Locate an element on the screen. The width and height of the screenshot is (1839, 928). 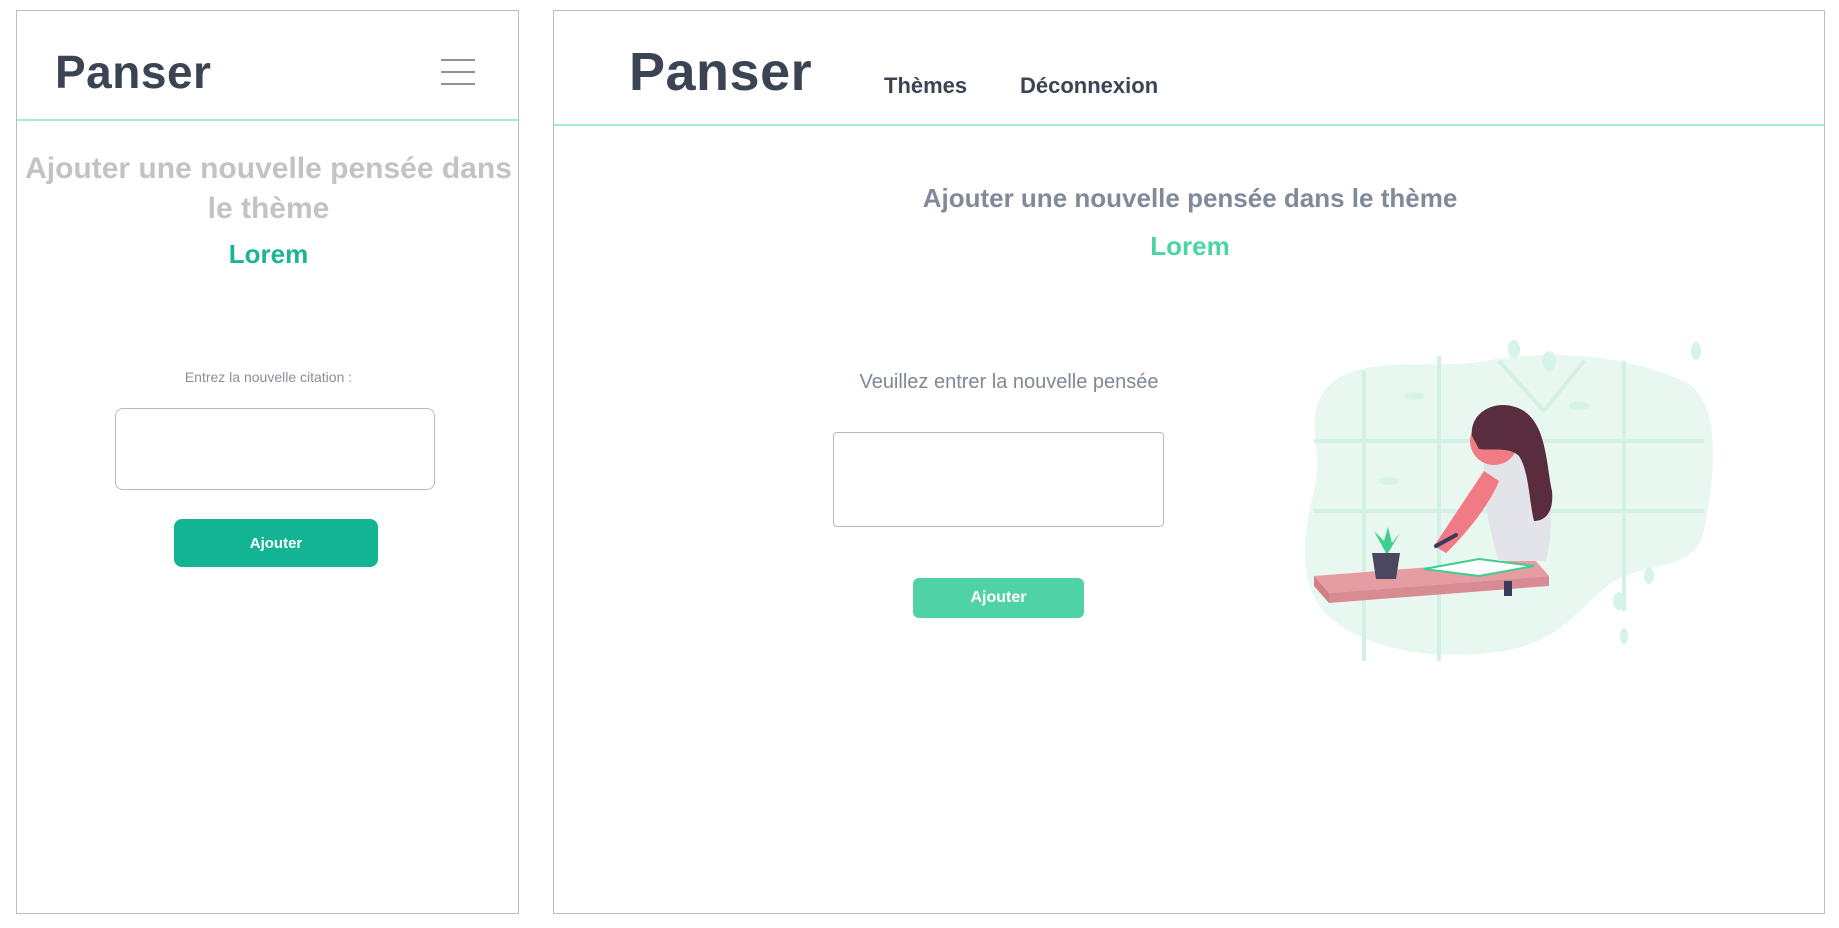
quote-input is located at coordinates (275, 449).